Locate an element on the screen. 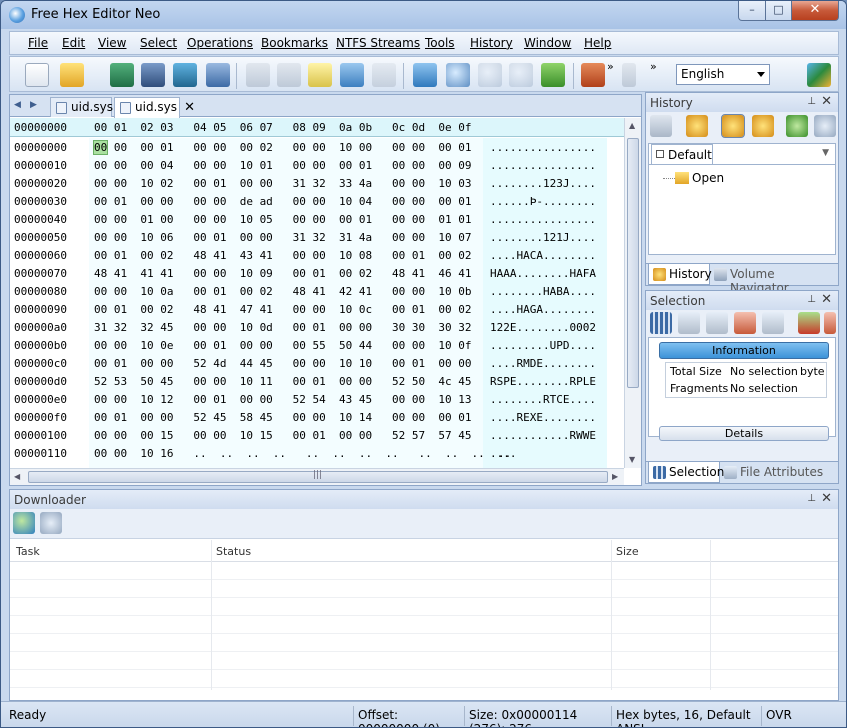 The width and height of the screenshot is (847, 728). menu-help: Help is located at coordinates (597, 43).